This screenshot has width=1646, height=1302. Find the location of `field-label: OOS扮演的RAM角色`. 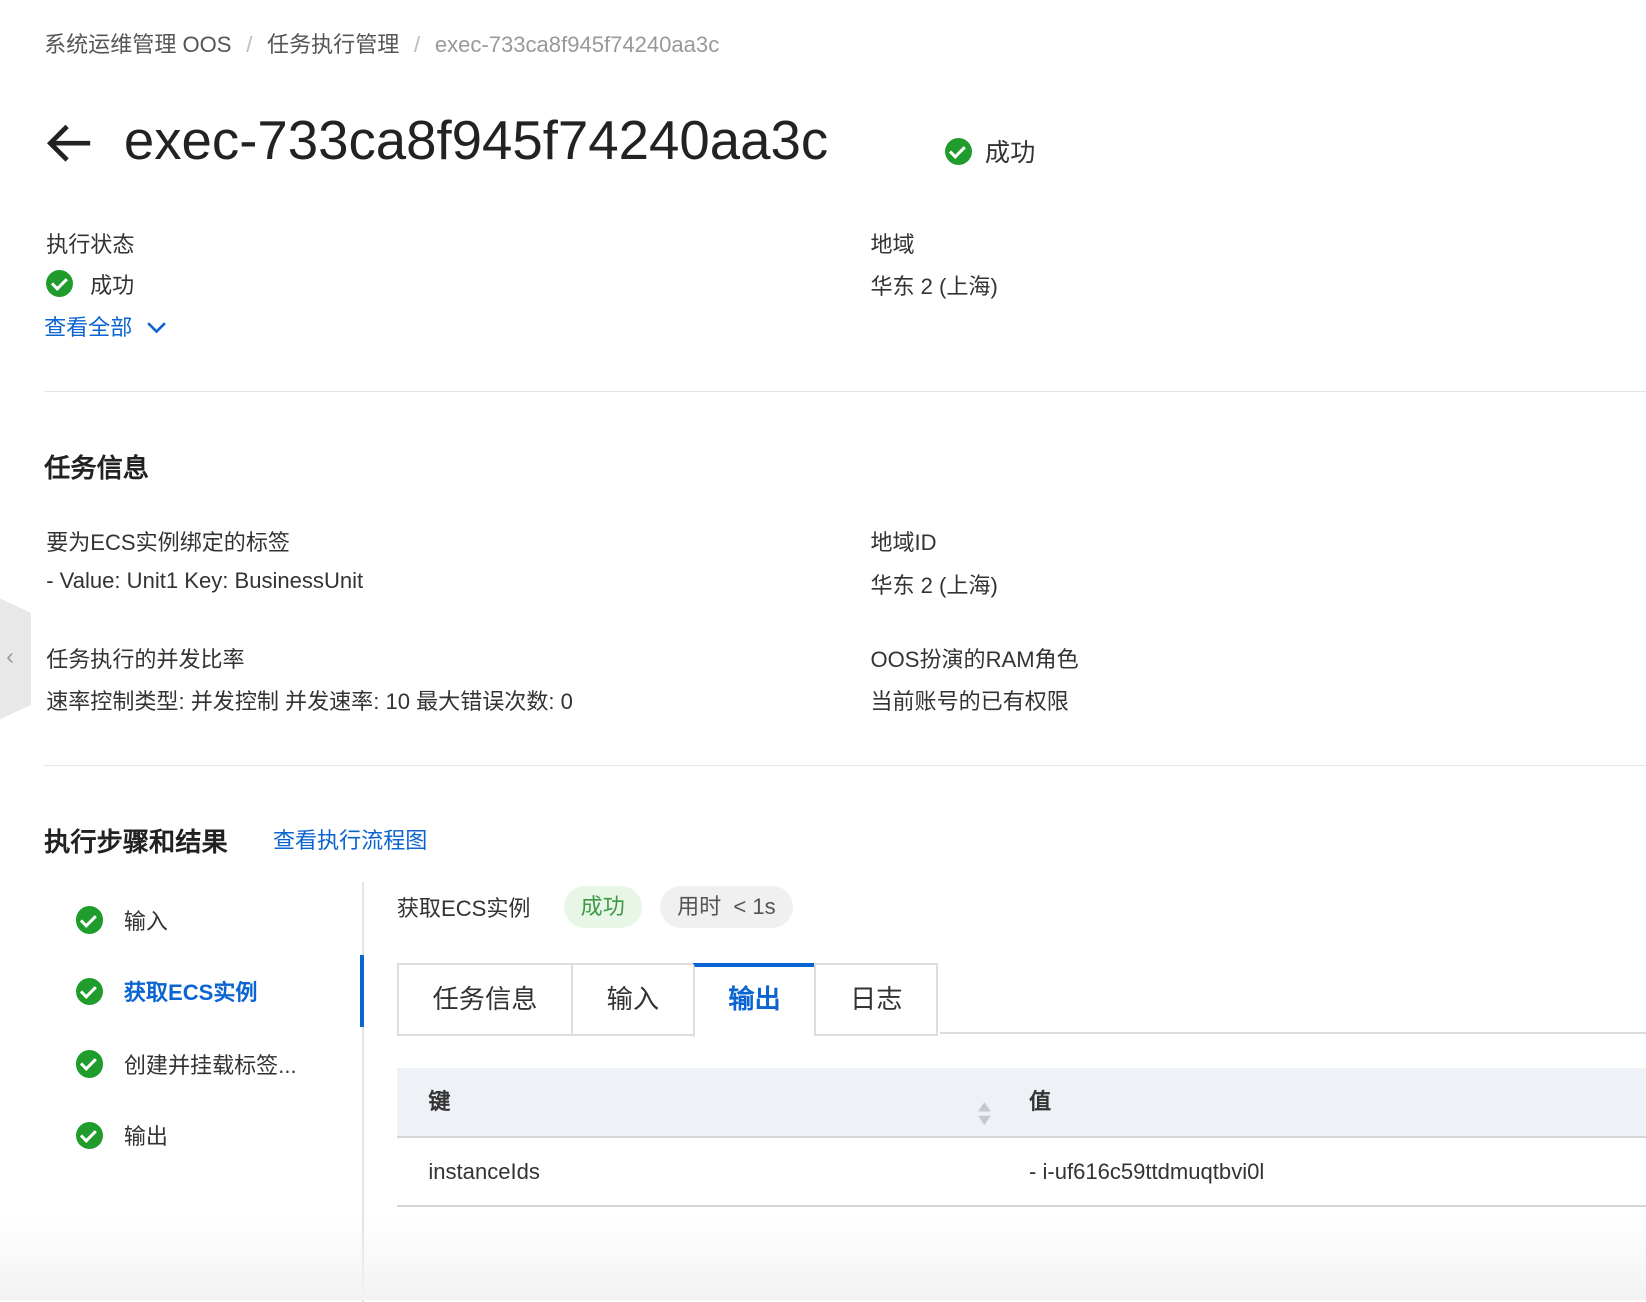

field-label: OOS扮演的RAM角色 is located at coordinates (974, 659).